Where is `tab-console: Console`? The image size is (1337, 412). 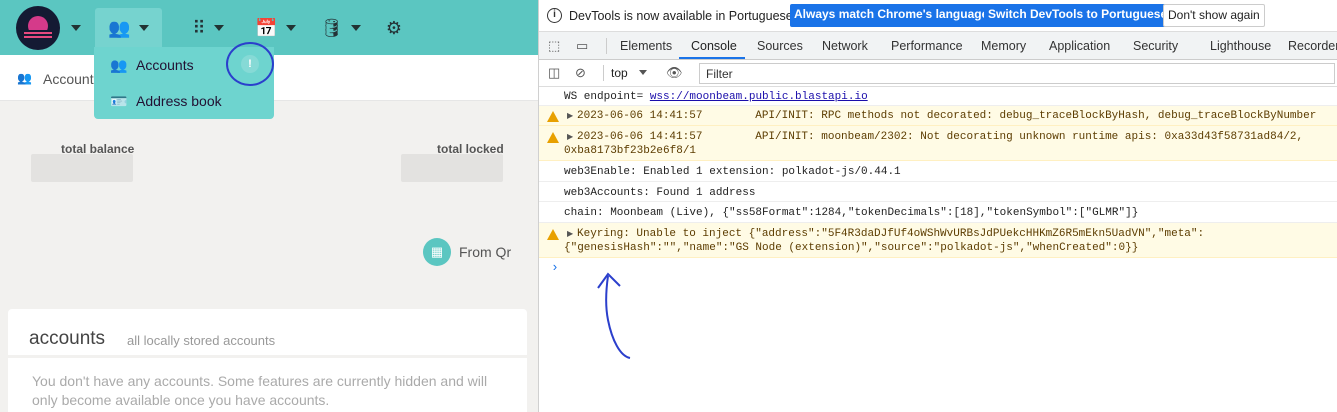 tab-console: Console is located at coordinates (714, 46).